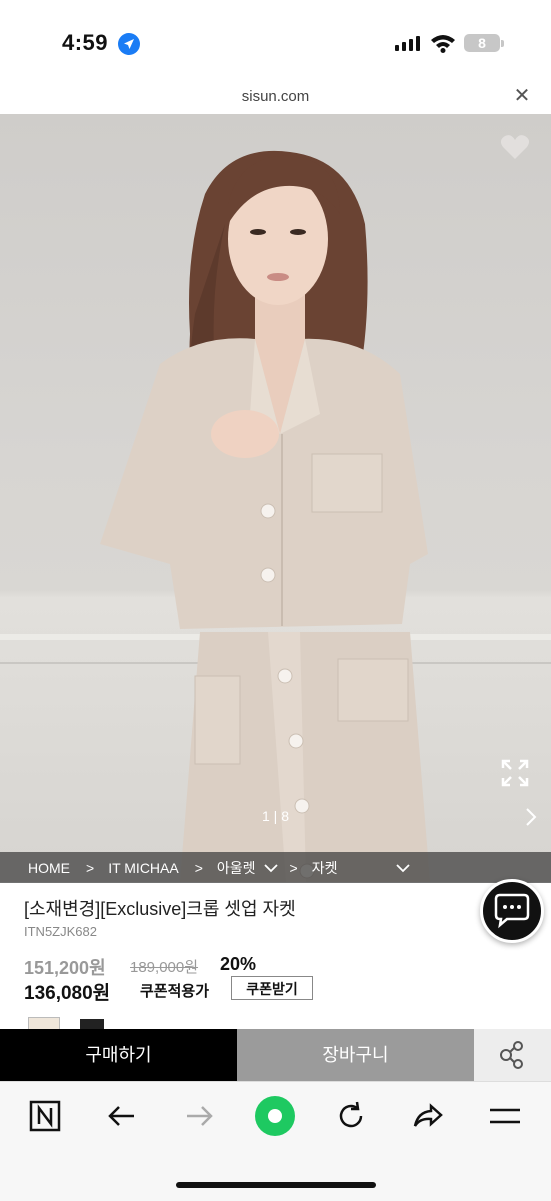 Image resolution: width=551 pixels, height=1201 pixels. I want to click on cart-button: 장바구니, so click(355, 1055).